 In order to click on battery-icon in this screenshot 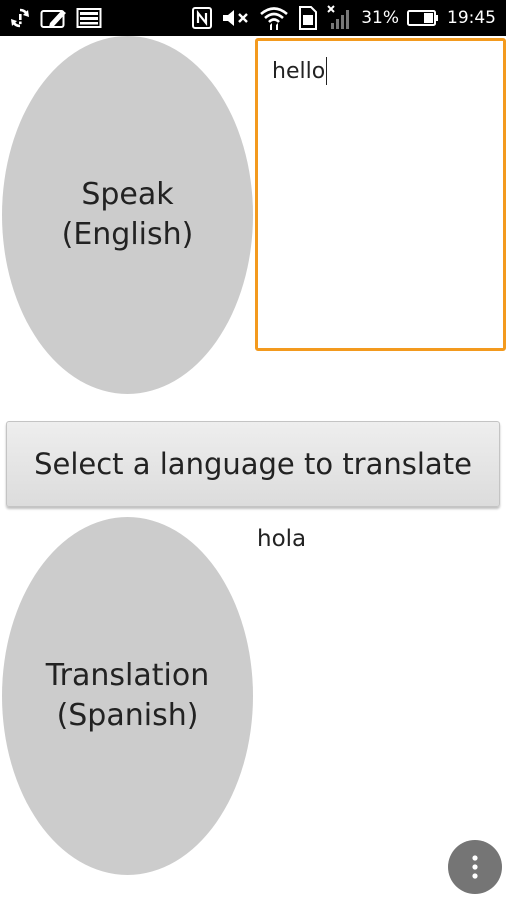, I will do `click(423, 18)`.